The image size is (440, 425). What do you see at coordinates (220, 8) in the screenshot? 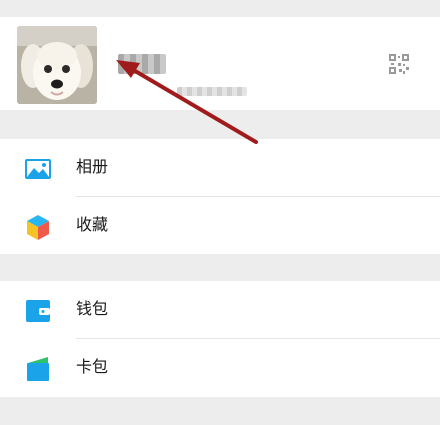
I see `top-spacer` at bounding box center [220, 8].